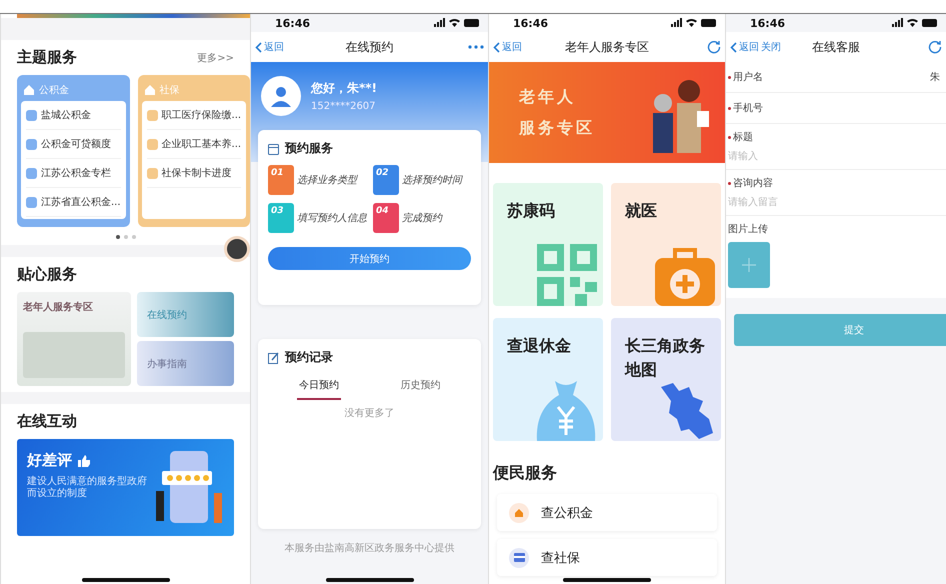 Image resolution: width=946 pixels, height=584 pixels. What do you see at coordinates (748, 108) in the screenshot?
I see `field-label: 手机号` at bounding box center [748, 108].